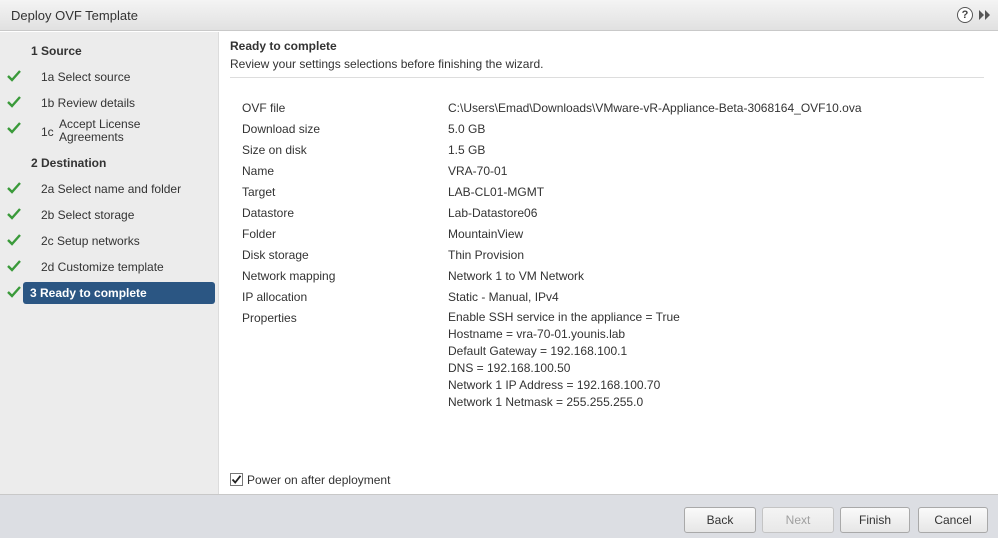 The width and height of the screenshot is (998, 538). Describe the element at coordinates (274, 150) in the screenshot. I see `summary-key: Size on disk` at that location.